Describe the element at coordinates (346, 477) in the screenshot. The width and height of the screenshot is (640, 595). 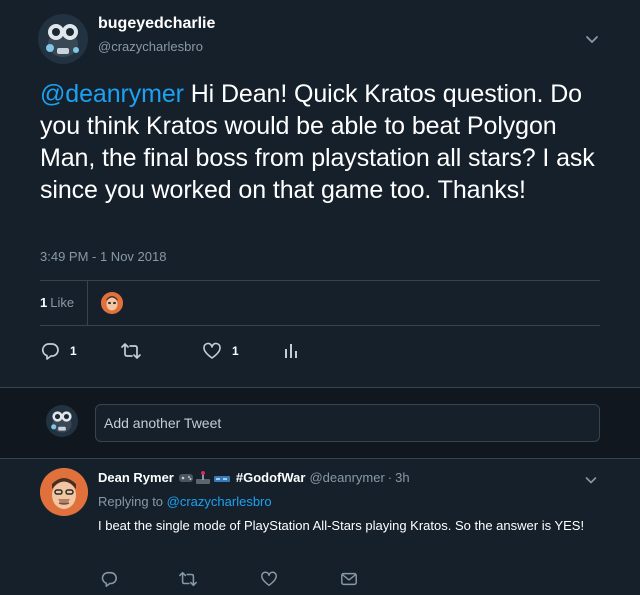
I see `reply-handle: @deanrymer` at that location.